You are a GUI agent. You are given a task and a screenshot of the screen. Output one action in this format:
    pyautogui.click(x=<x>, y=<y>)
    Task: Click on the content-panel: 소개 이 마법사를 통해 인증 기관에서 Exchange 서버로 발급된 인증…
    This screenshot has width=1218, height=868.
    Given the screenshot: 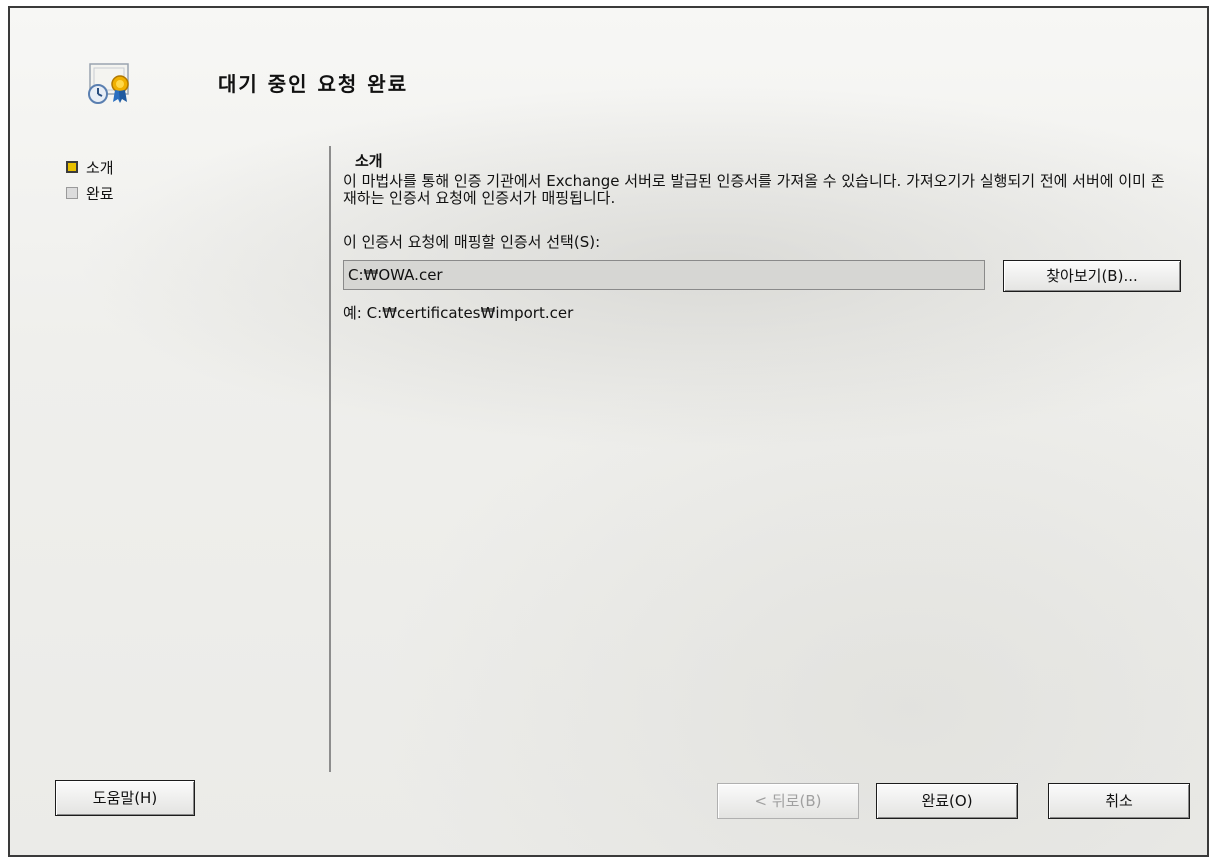 What is the action you would take?
    pyautogui.click(x=763, y=236)
    